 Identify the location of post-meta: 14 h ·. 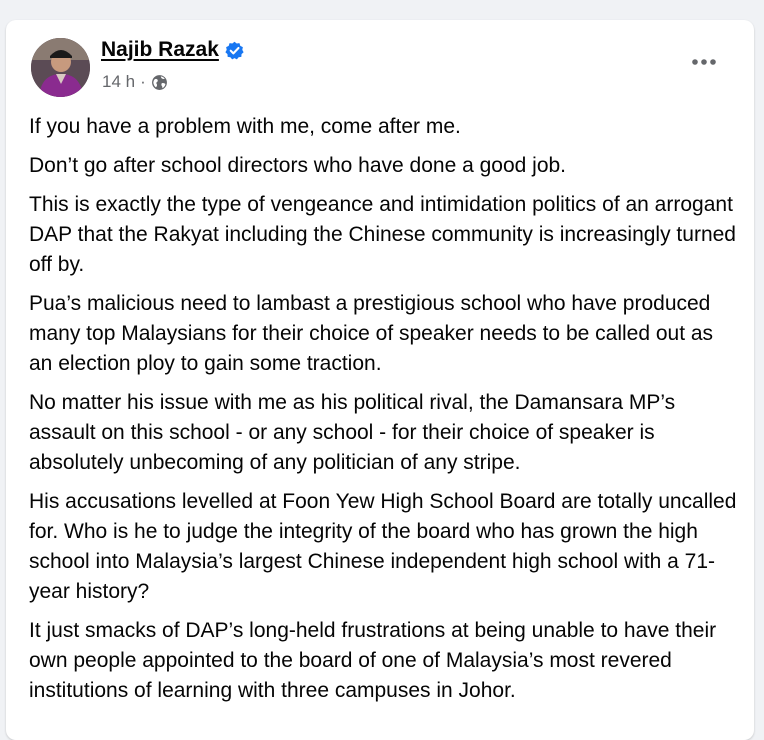
(135, 82).